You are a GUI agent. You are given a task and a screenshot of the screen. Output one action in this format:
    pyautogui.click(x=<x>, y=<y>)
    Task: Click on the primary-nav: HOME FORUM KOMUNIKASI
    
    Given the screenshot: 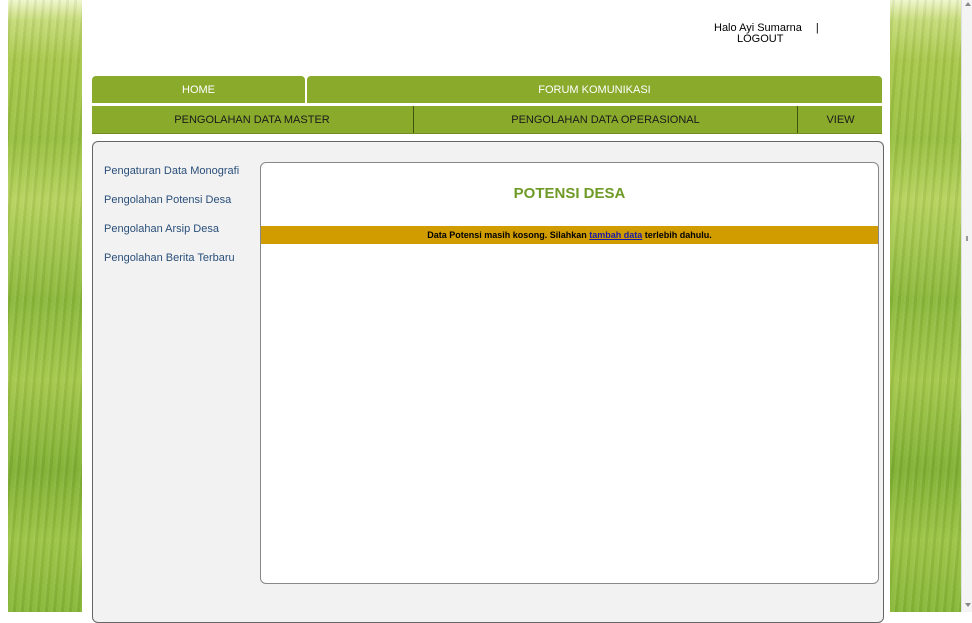 What is the action you would take?
    pyautogui.click(x=487, y=89)
    